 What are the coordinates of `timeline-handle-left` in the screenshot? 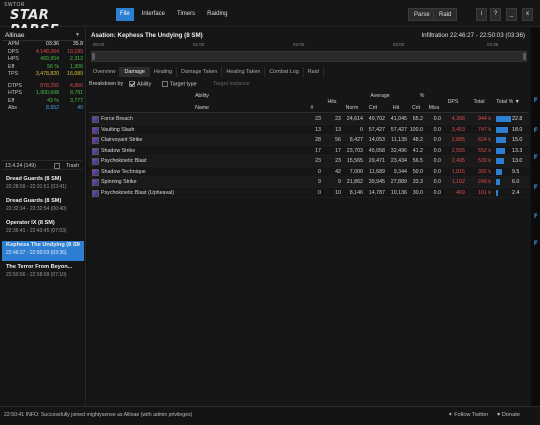 It's located at (93, 56).